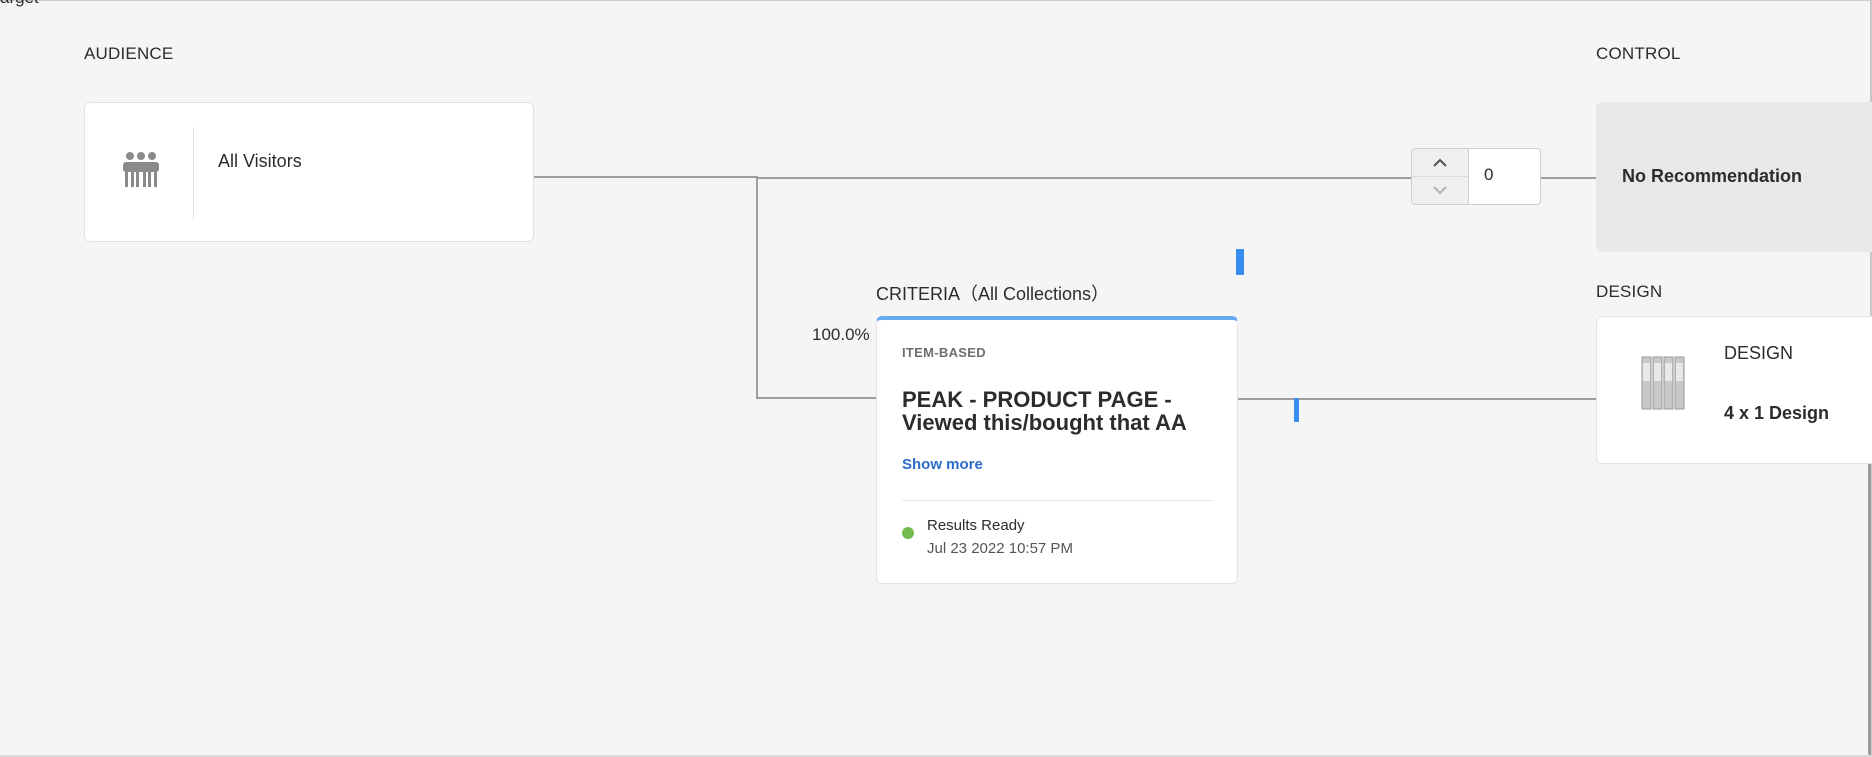 The width and height of the screenshot is (1872, 757). Describe the element at coordinates (942, 464) in the screenshot. I see `show-more-link: Show more` at that location.